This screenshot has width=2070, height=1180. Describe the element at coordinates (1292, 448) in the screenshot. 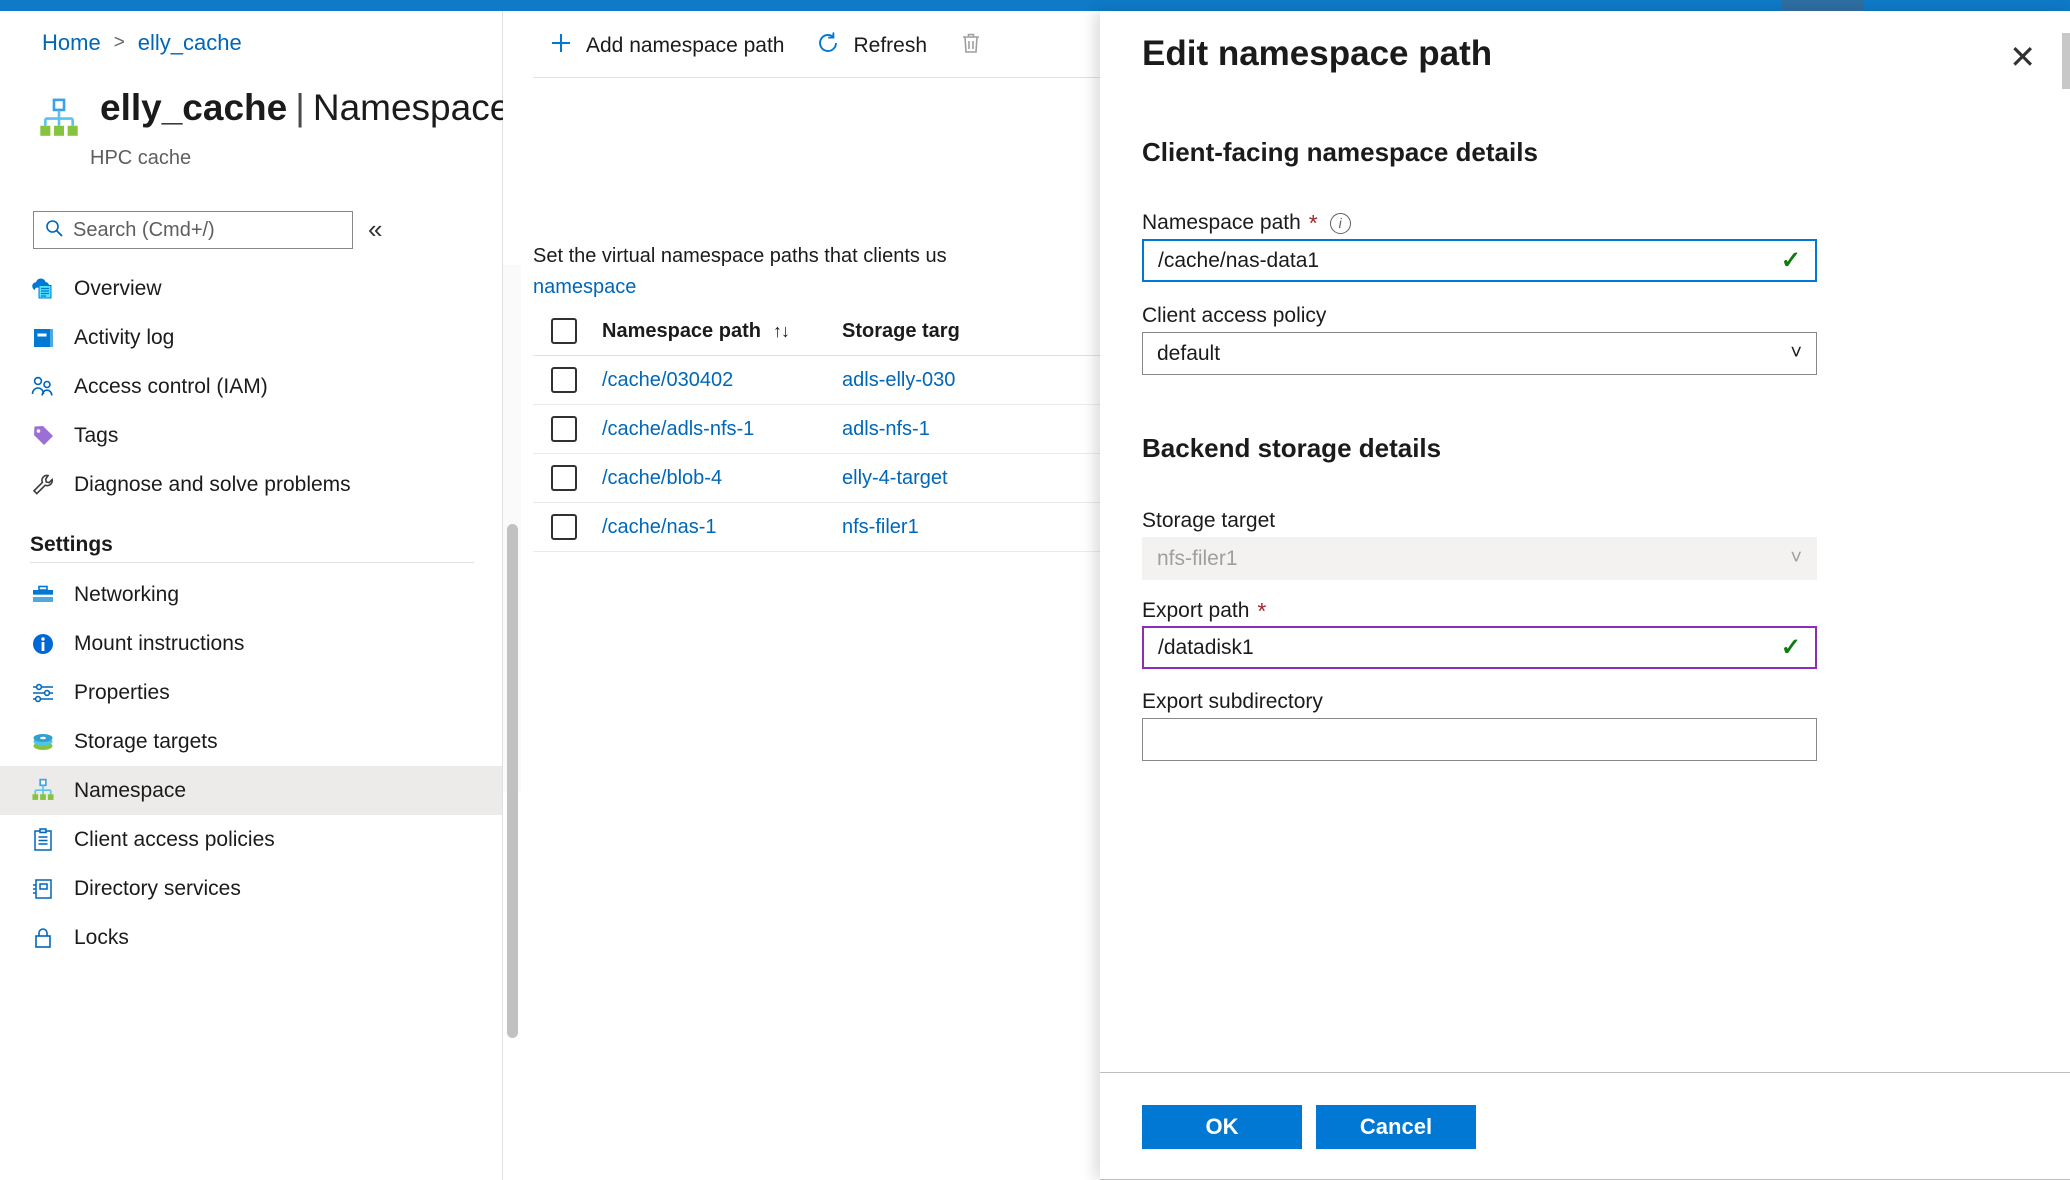

I see `section-backend-storage-title: Backend storage details` at that location.